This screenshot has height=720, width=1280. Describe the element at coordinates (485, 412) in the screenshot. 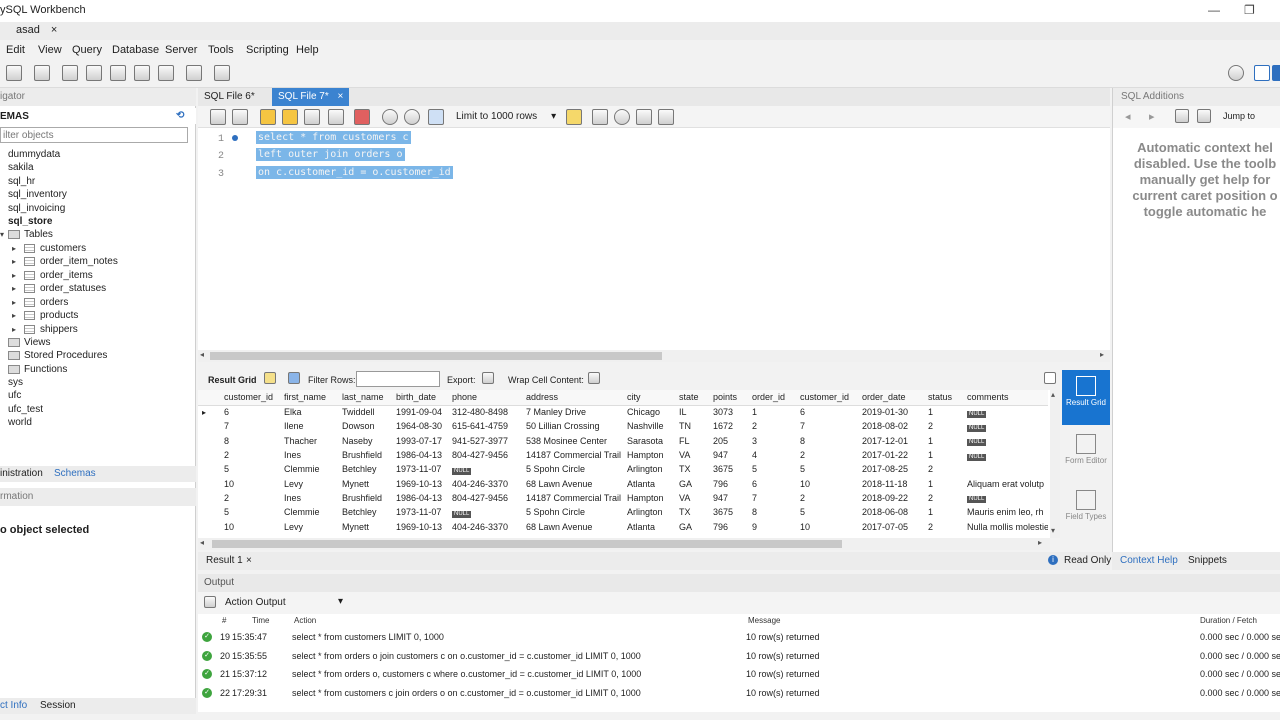

I see `table-cell: 312-480-8498` at that location.